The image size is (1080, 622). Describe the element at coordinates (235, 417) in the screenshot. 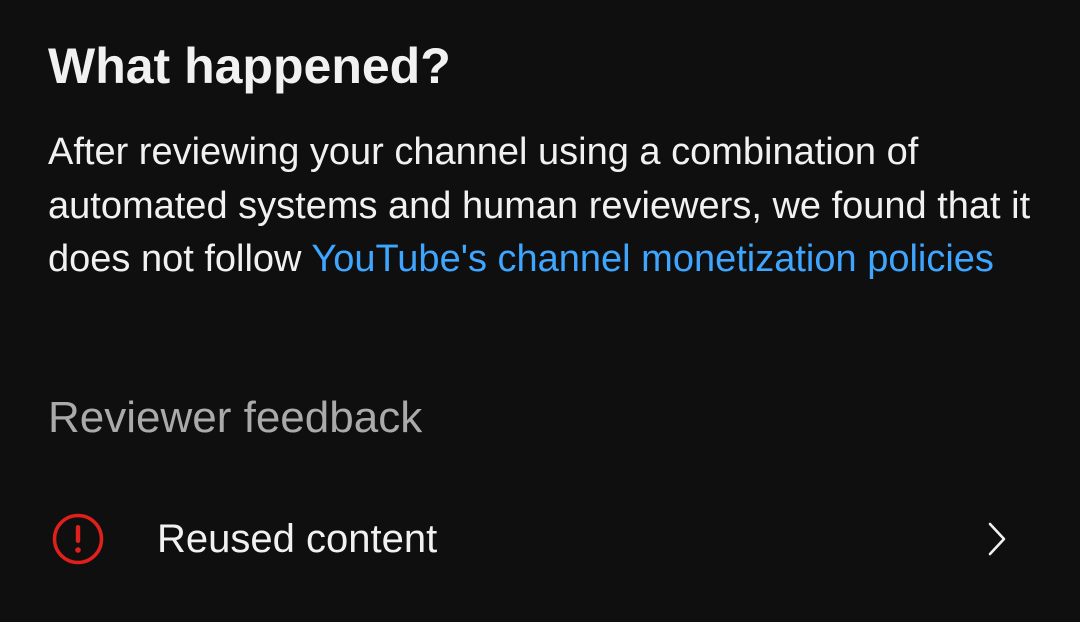

I see `reviewer-feedback-heading: Reviewer feedback` at that location.